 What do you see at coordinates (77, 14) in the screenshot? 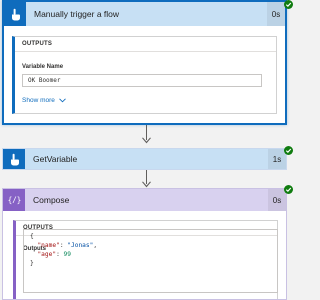
I see `step-title: Manually trigger a flow` at bounding box center [77, 14].